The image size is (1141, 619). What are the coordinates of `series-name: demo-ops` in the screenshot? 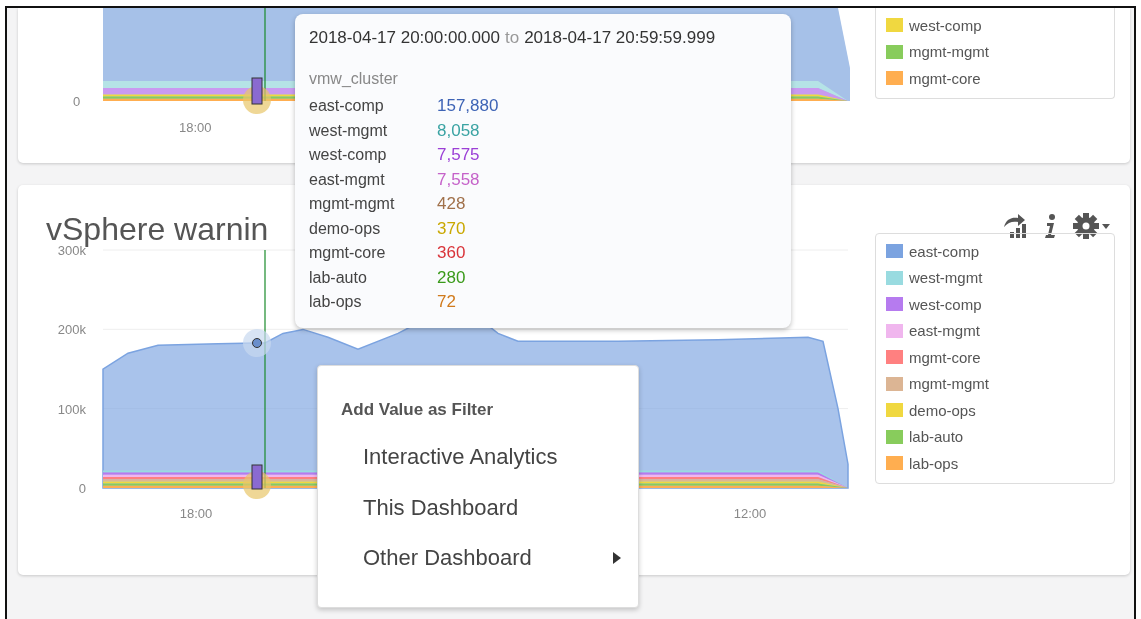 It's located at (345, 228).